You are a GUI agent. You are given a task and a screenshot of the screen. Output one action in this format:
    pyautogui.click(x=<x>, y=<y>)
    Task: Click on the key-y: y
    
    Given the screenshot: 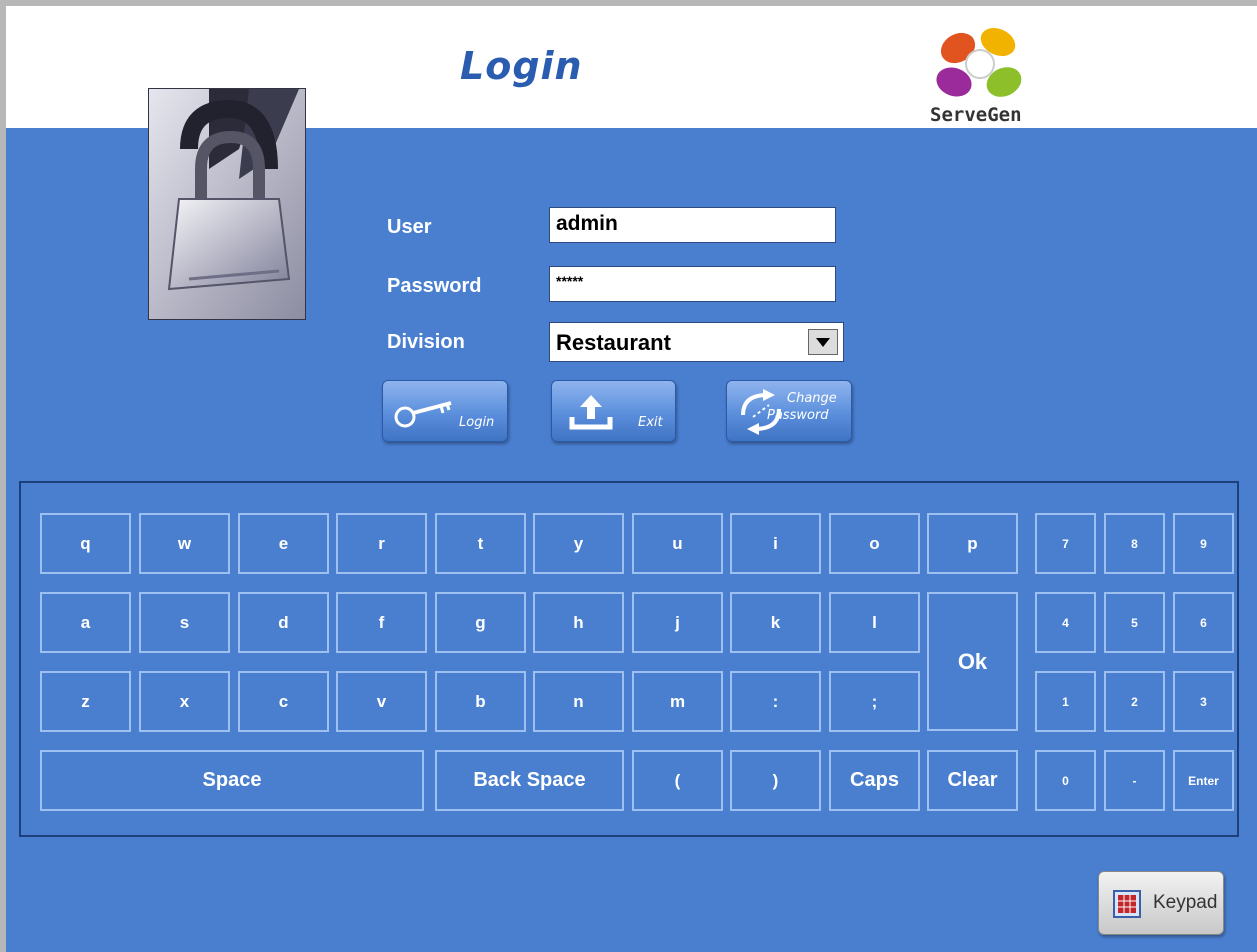 What is the action you would take?
    pyautogui.click(x=578, y=543)
    